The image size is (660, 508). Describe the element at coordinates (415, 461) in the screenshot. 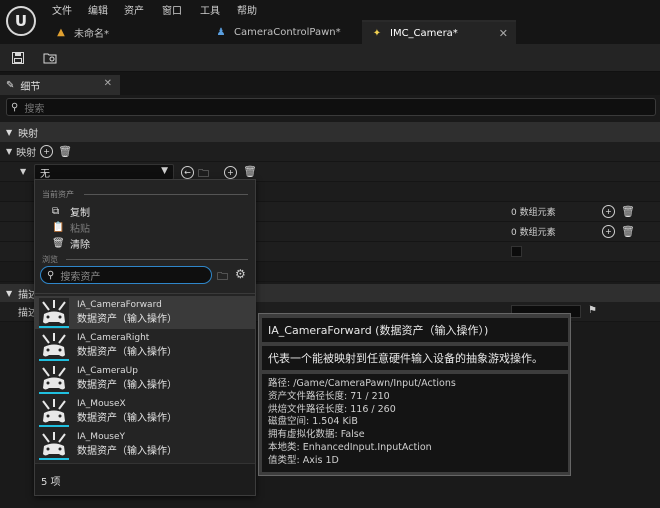

I see `info-row-value-type: 值类型: Axis 1D` at that location.